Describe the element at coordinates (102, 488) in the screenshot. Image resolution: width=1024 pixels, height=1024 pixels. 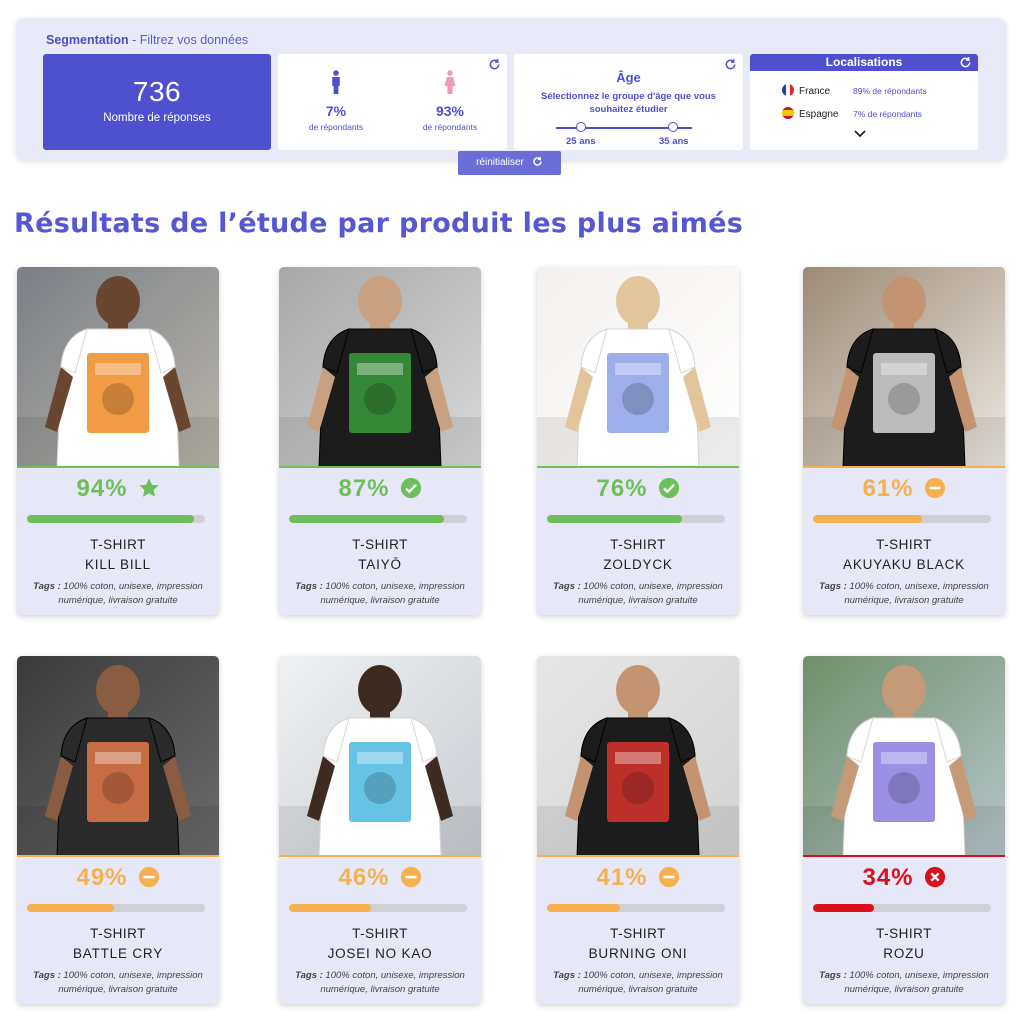
I see `product-score-value: 94%` at that location.